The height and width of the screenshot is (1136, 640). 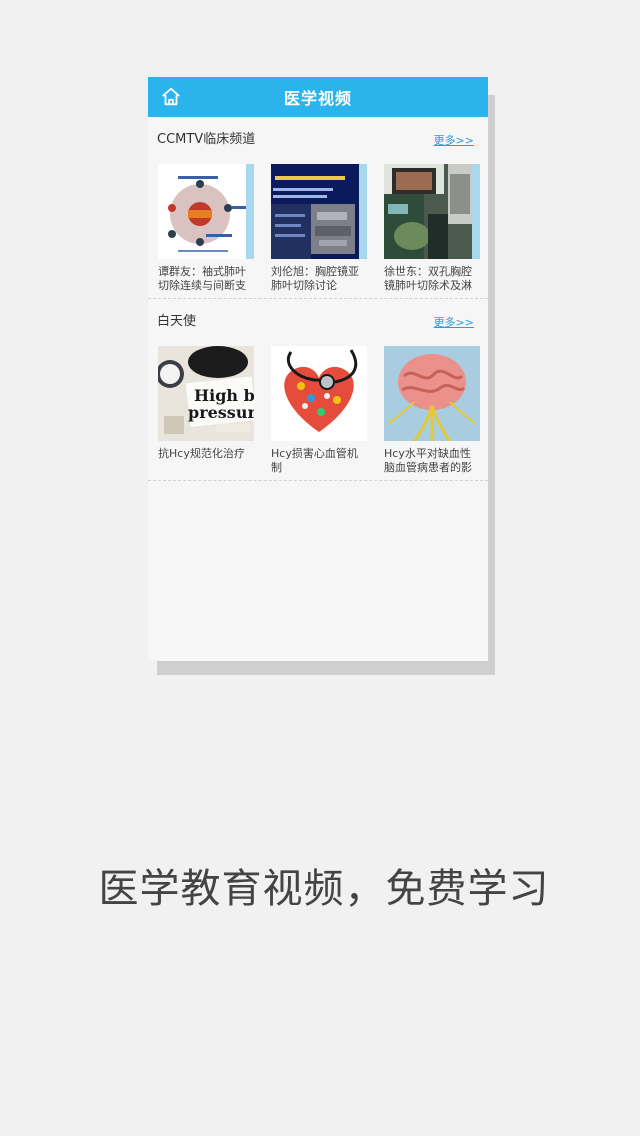 What do you see at coordinates (202, 278) in the screenshot?
I see `video-caption: 谭群友：袖式肺叶切除连续与间断支` at bounding box center [202, 278].